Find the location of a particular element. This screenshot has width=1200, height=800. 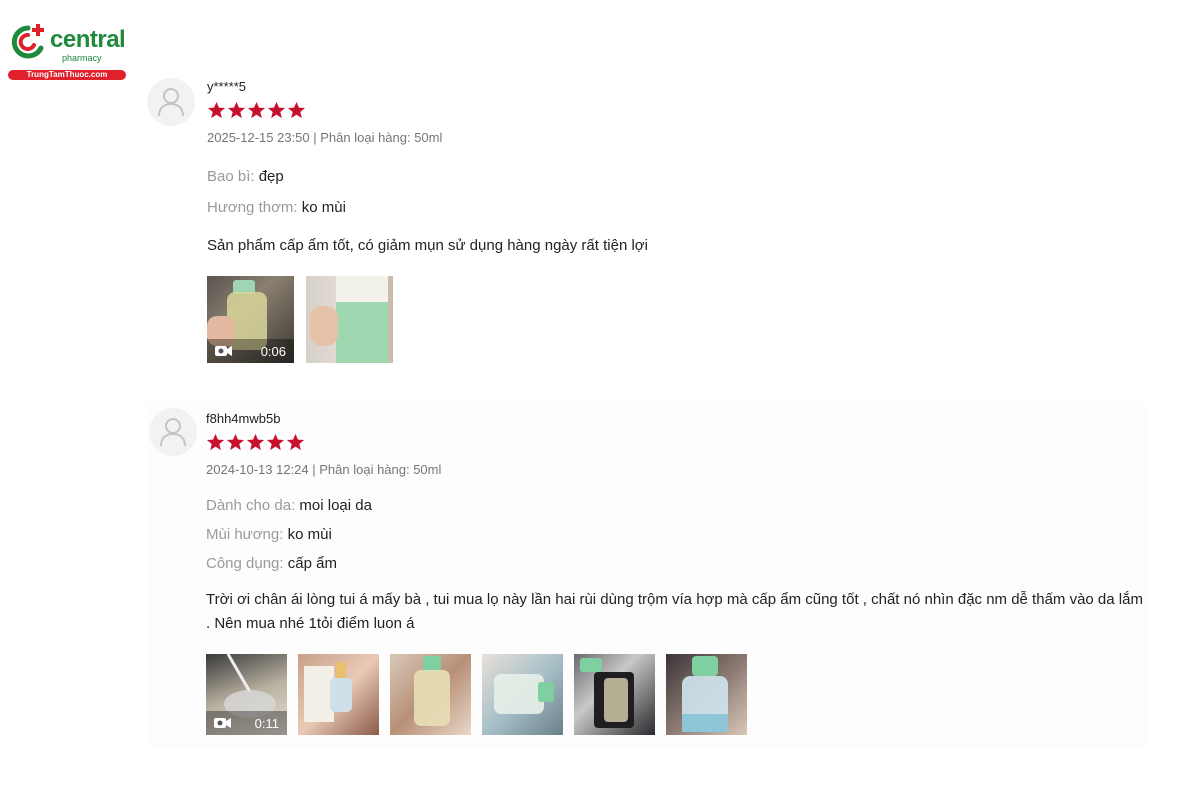

video-overlay: 0:06 is located at coordinates (250, 351).